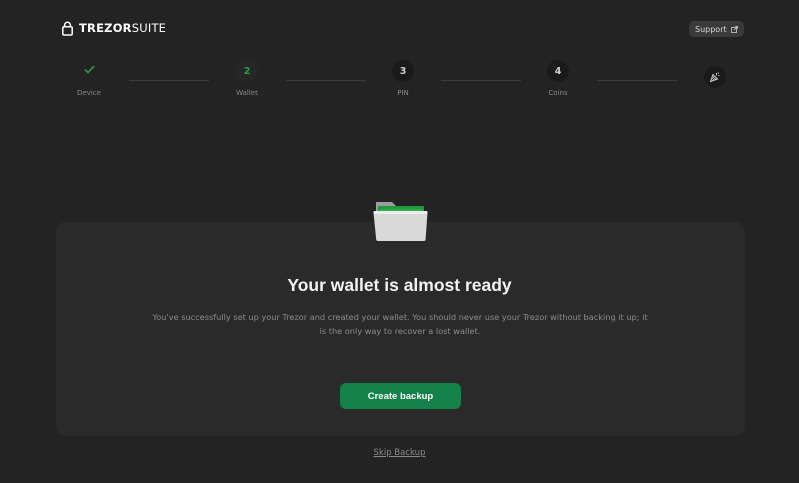  I want to click on support-button: Support, so click(716, 29).